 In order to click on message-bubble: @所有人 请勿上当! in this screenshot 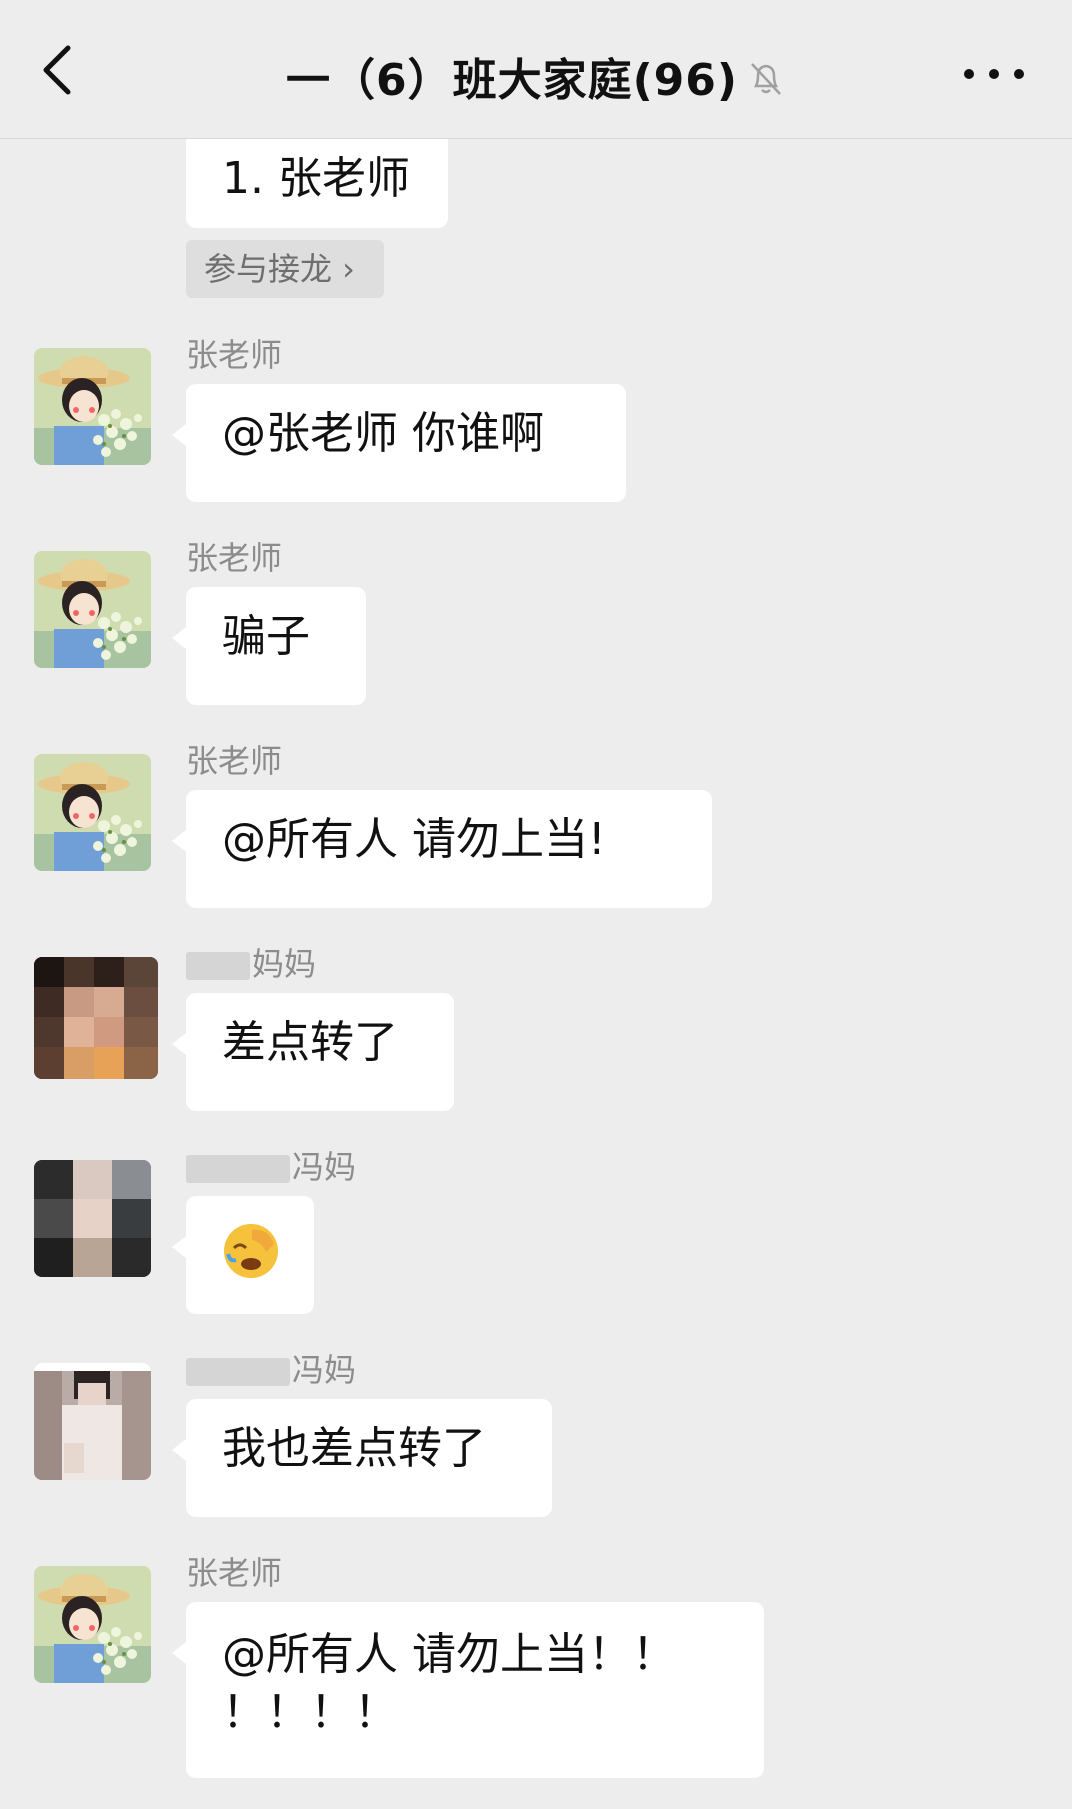, I will do `click(442, 849)`.